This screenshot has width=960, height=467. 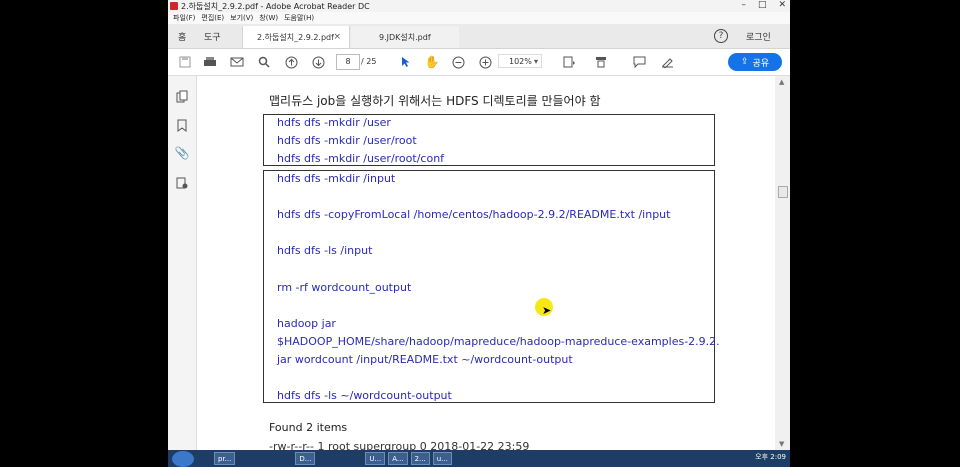 I want to click on start-button-icon, so click(x=183, y=458).